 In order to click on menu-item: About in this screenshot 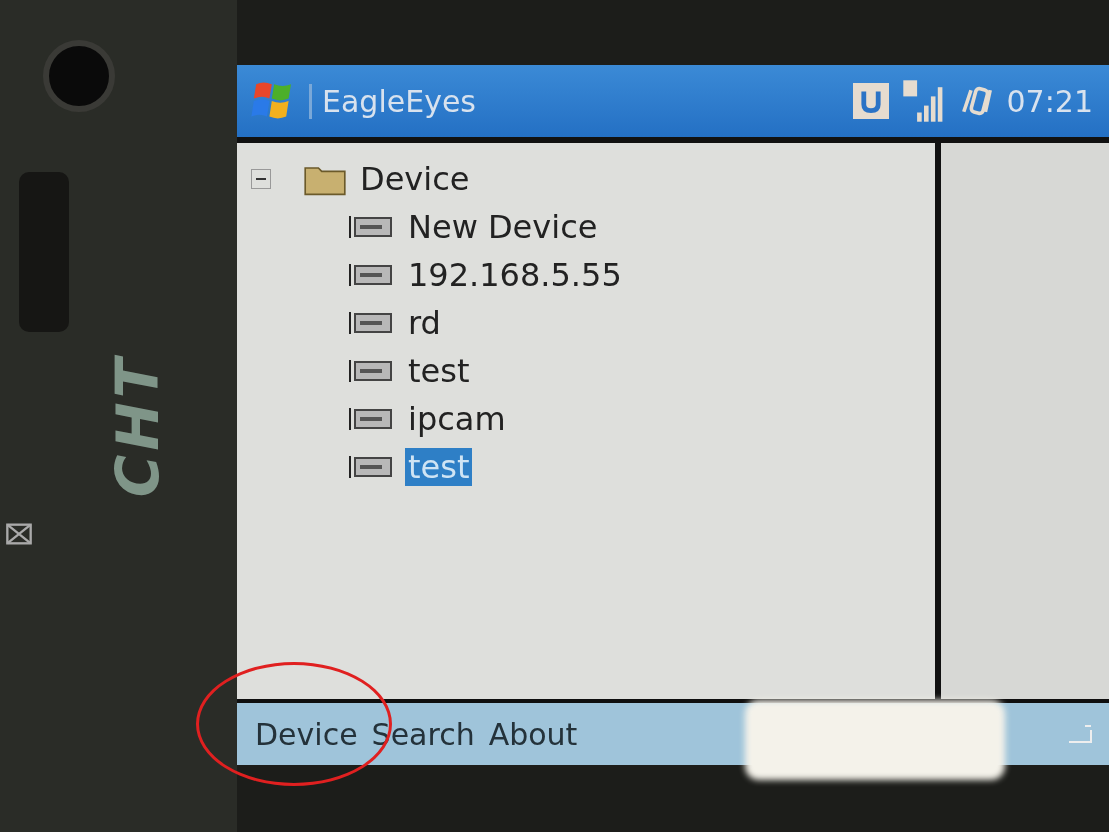, I will do `click(533, 734)`.